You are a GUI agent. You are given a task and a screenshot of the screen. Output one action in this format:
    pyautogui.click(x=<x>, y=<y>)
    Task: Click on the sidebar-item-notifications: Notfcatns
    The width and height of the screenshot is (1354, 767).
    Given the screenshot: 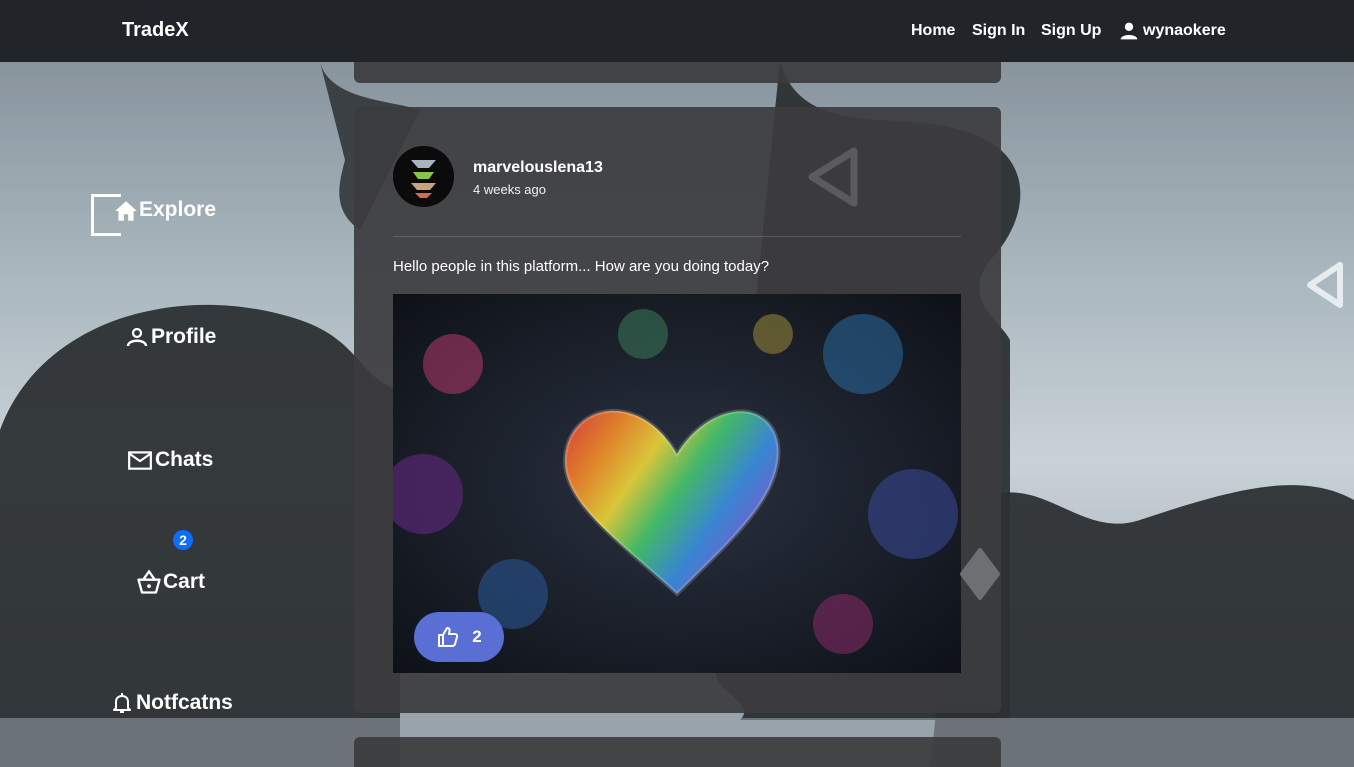 What is the action you would take?
    pyautogui.click(x=171, y=703)
    